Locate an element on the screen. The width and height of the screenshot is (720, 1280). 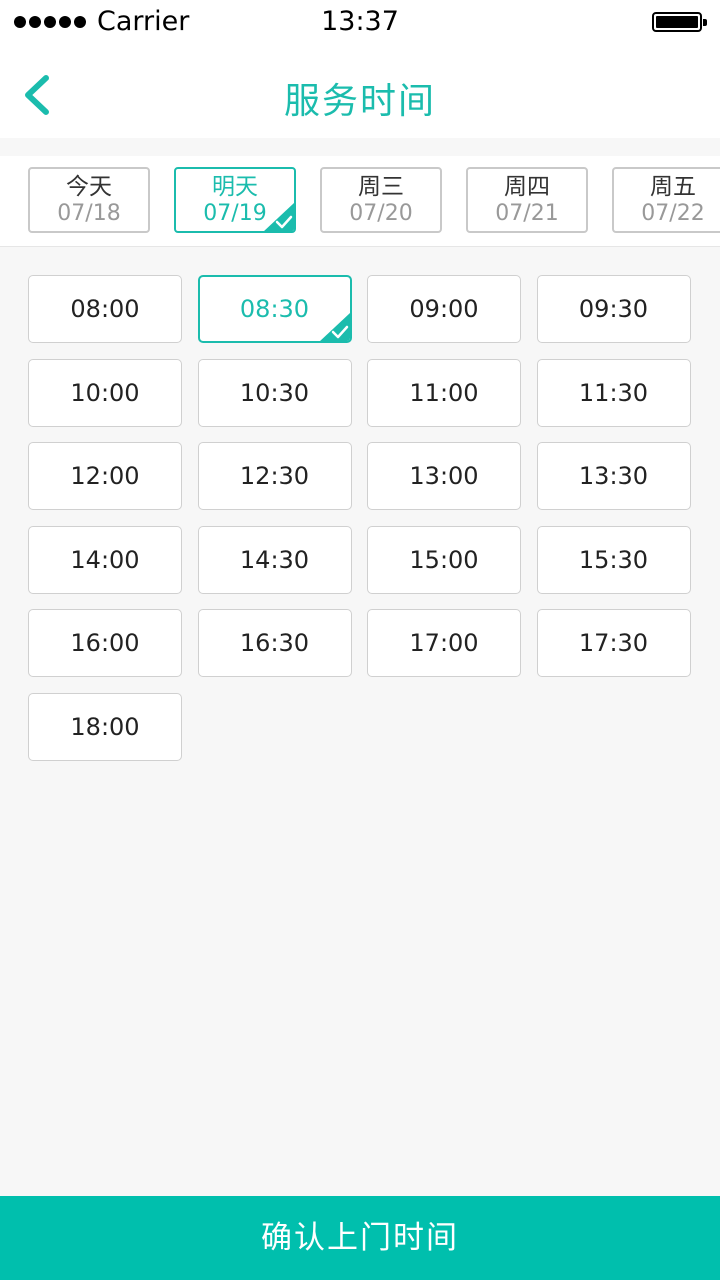
time-slot-label: 09:30 is located at coordinates (613, 309).